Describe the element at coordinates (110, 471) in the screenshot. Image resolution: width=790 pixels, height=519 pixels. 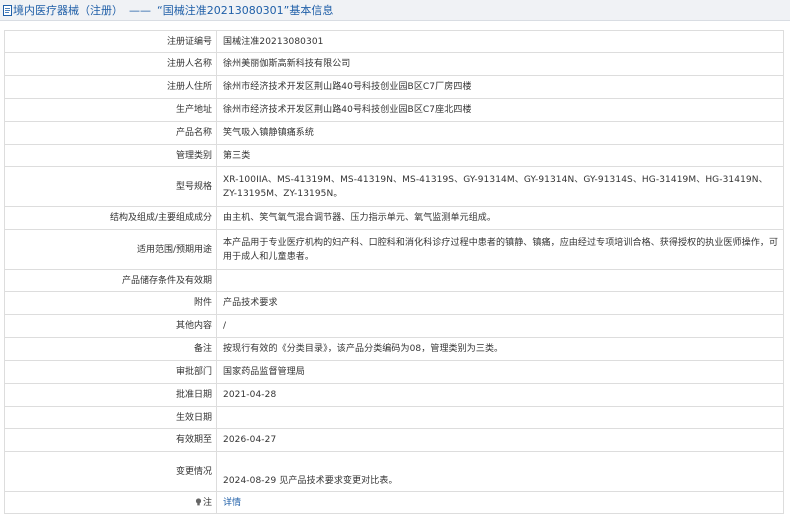
I see `row-label: 变更情况` at that location.